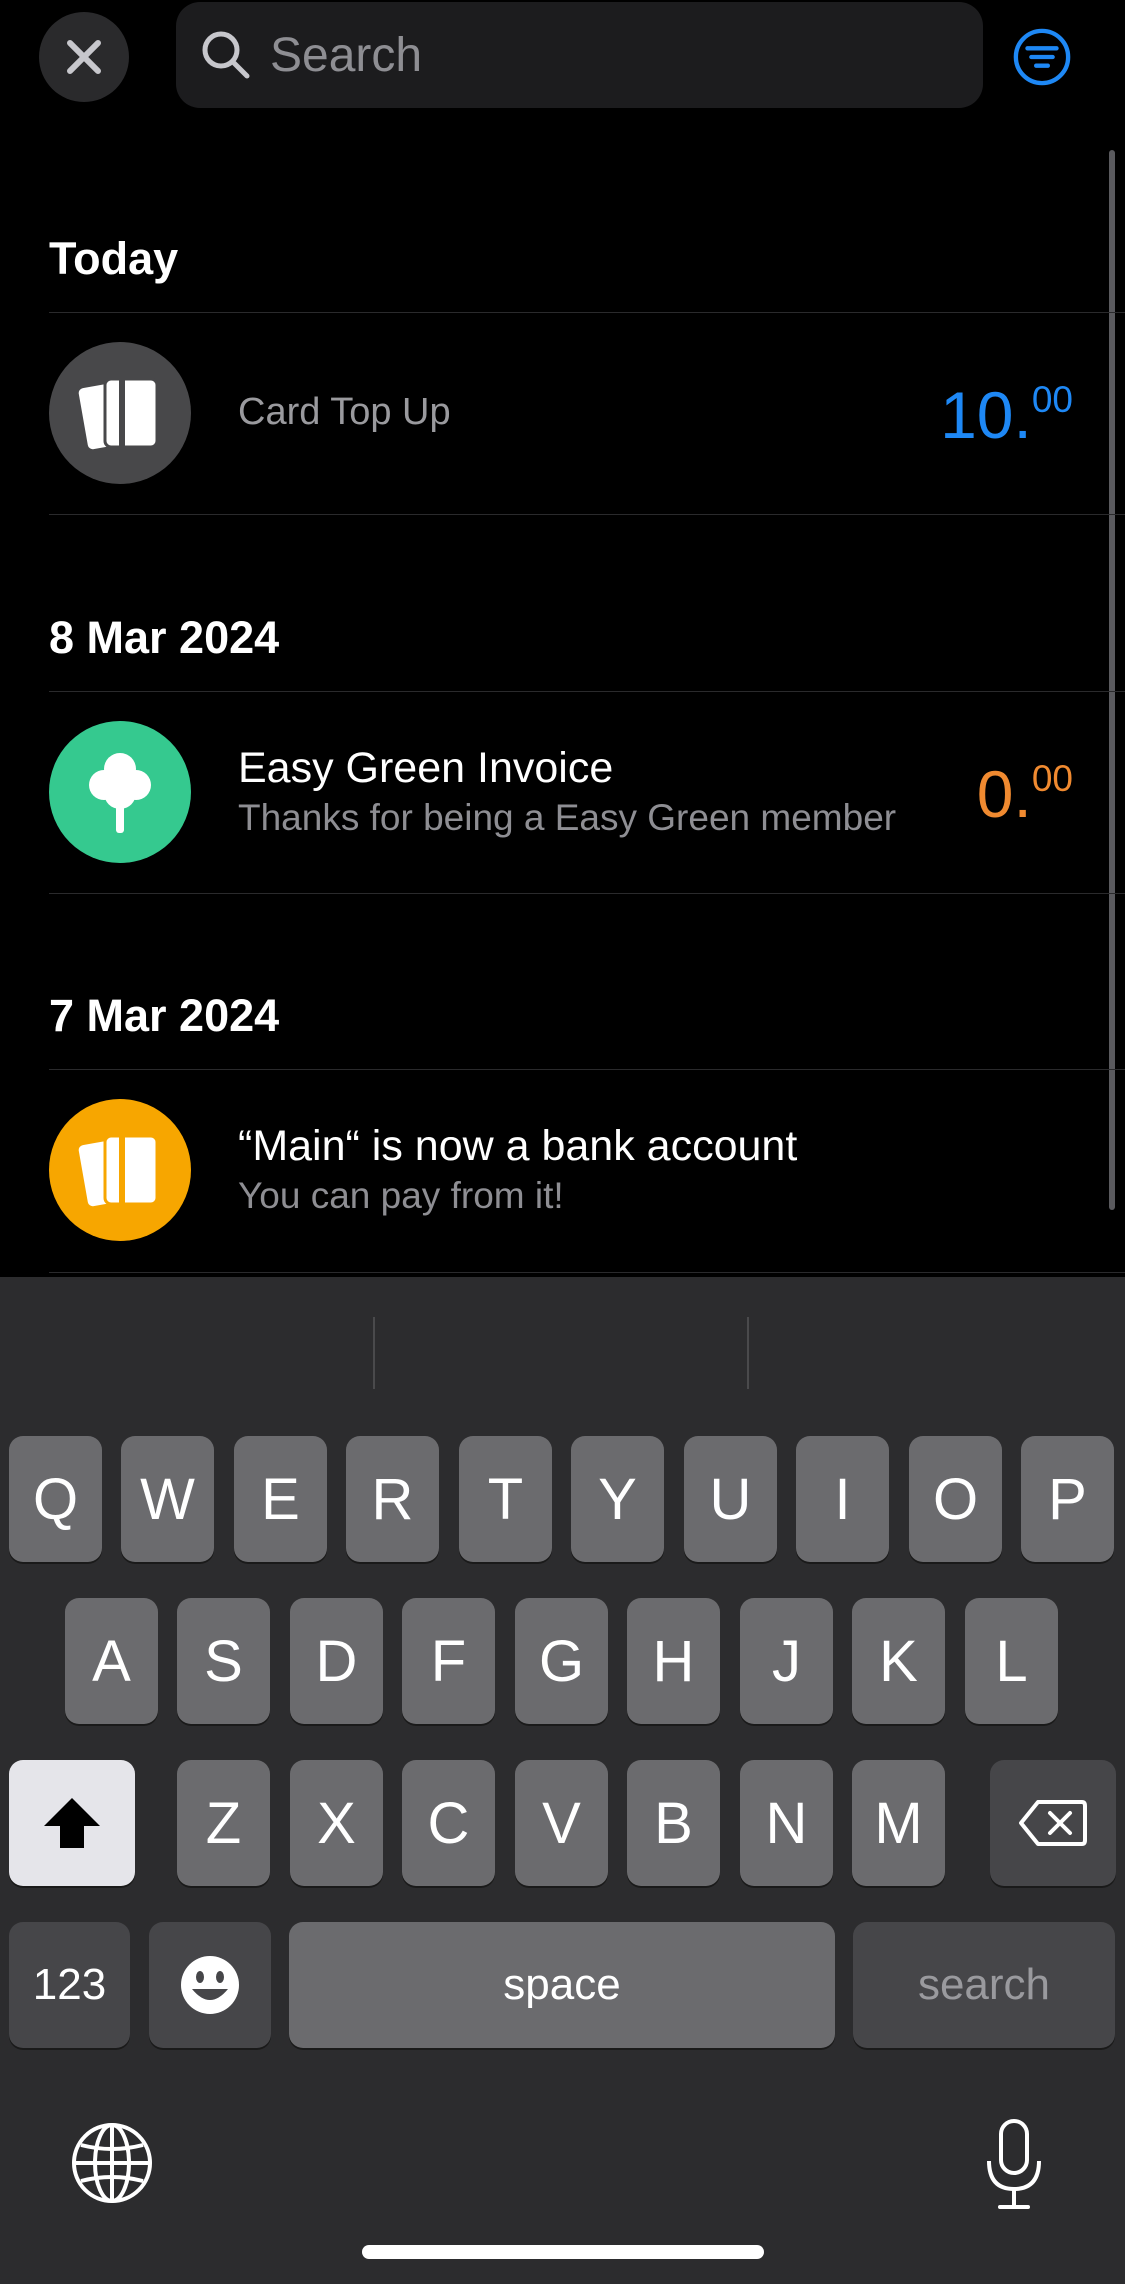  Describe the element at coordinates (164, 1015) in the screenshot. I see `section-header-7-mar: 7 Mar 2024` at that location.